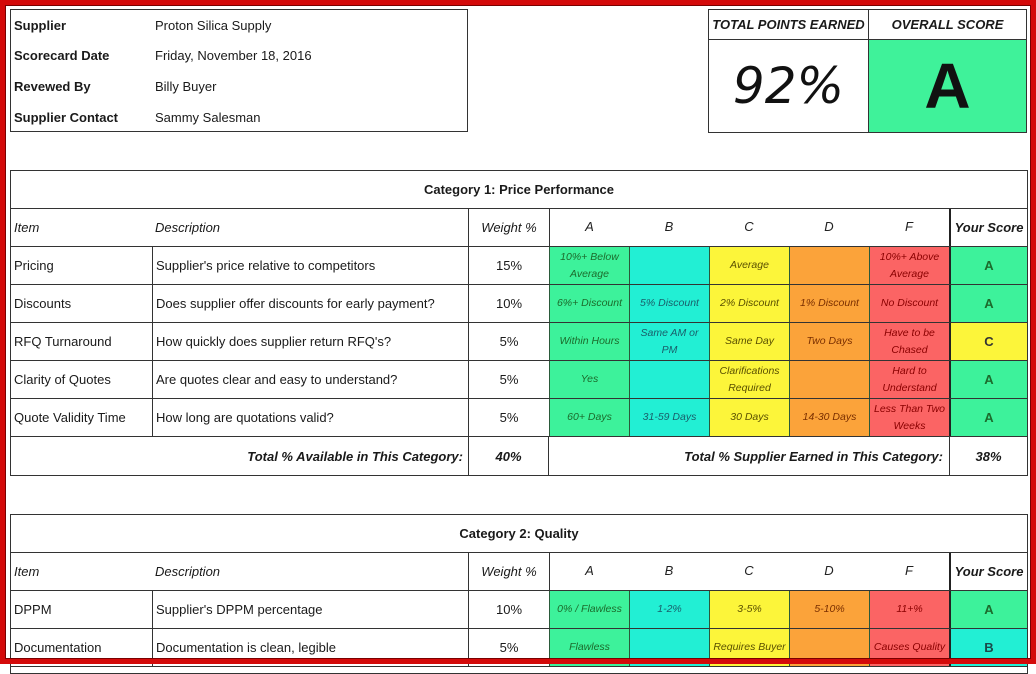  What do you see at coordinates (310, 265) in the screenshot?
I see `row-description: Supplier's price relative to competitors` at bounding box center [310, 265].